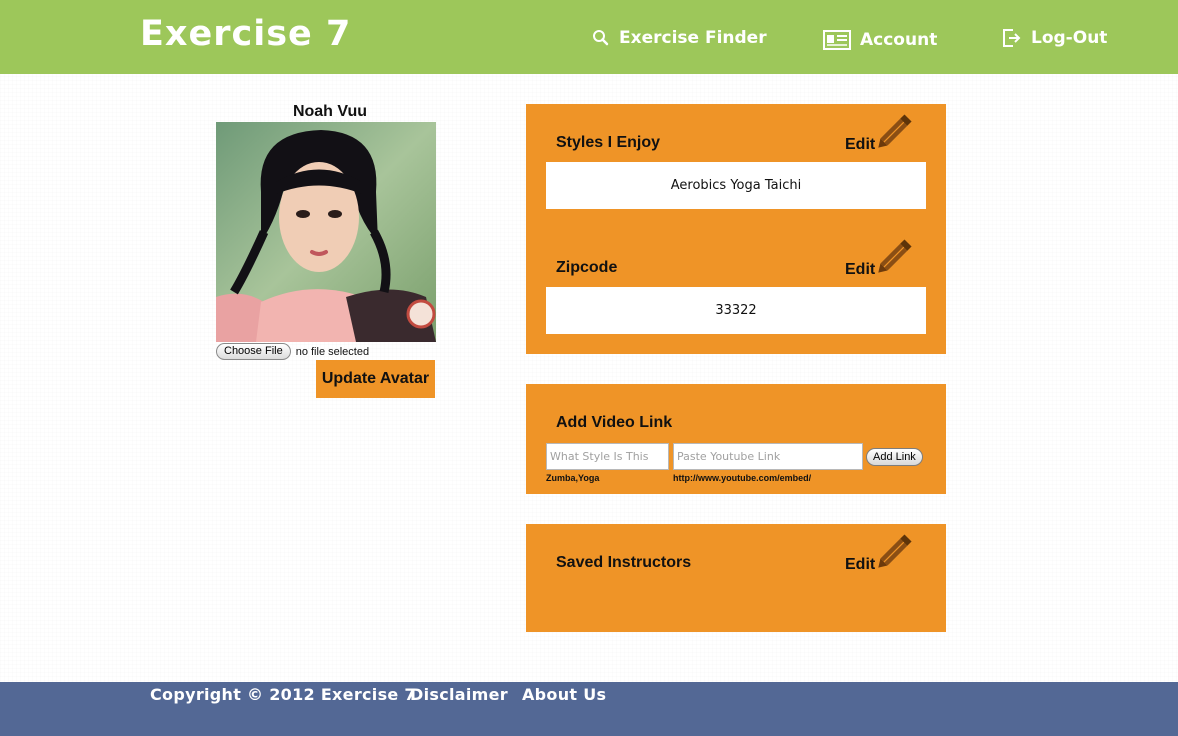 The image size is (1178, 736). I want to click on file-status-text: no file selected, so click(332, 351).